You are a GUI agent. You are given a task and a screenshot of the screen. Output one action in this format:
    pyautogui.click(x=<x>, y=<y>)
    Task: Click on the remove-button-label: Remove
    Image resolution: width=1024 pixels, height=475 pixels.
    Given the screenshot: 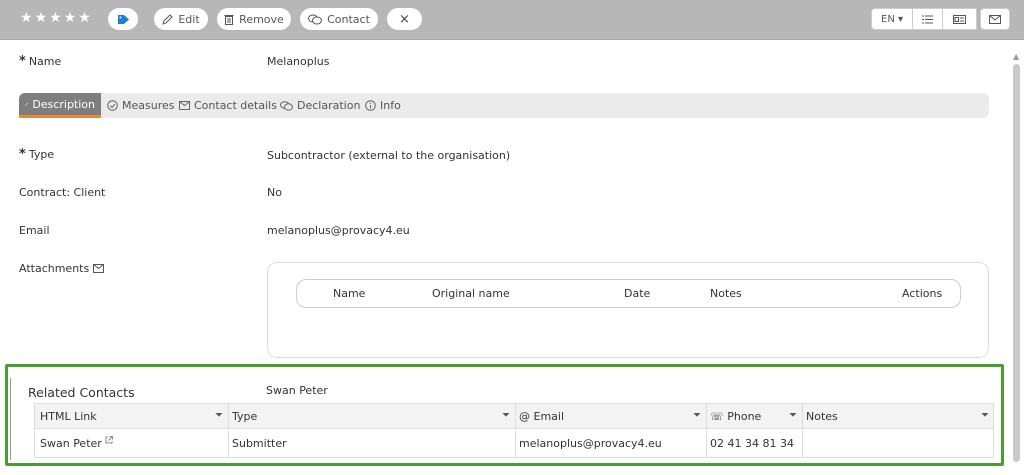 What is the action you would take?
    pyautogui.click(x=261, y=19)
    